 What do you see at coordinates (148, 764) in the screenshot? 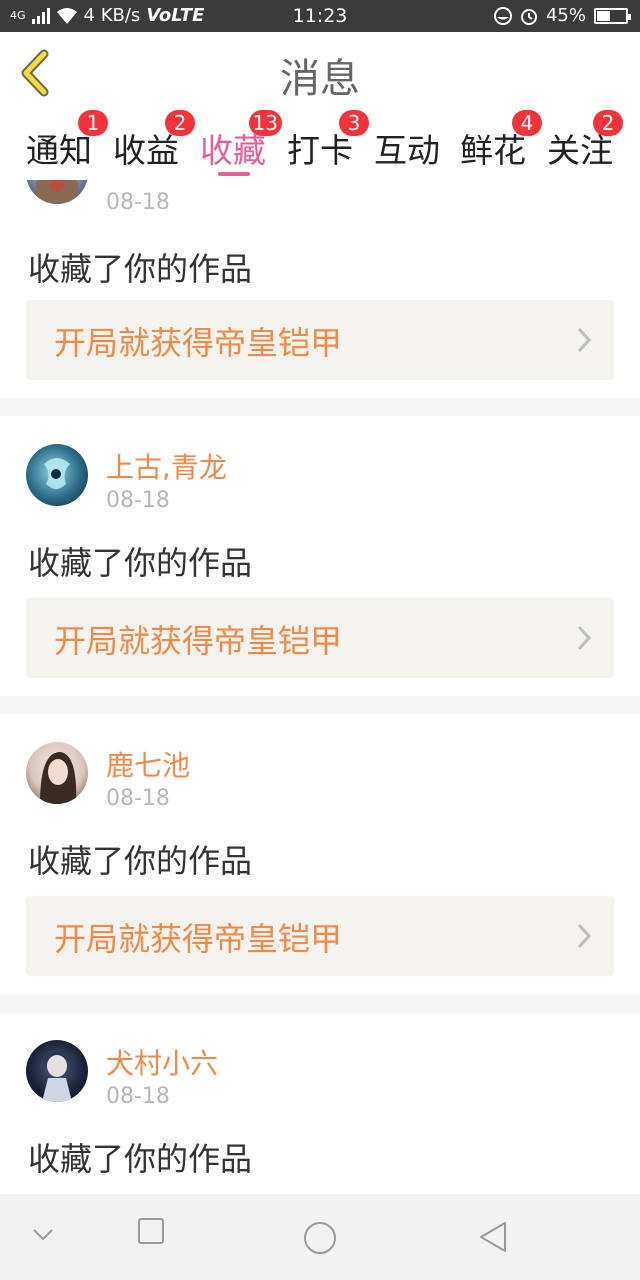
I see `username: 鹿七池` at bounding box center [148, 764].